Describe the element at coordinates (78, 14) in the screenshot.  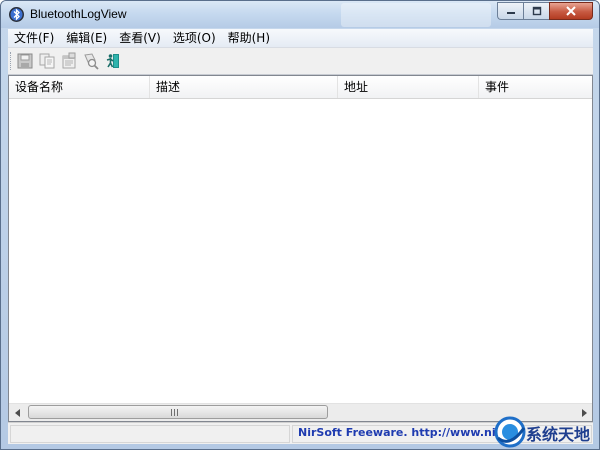
I see `window-title: BluetoothLogView` at that location.